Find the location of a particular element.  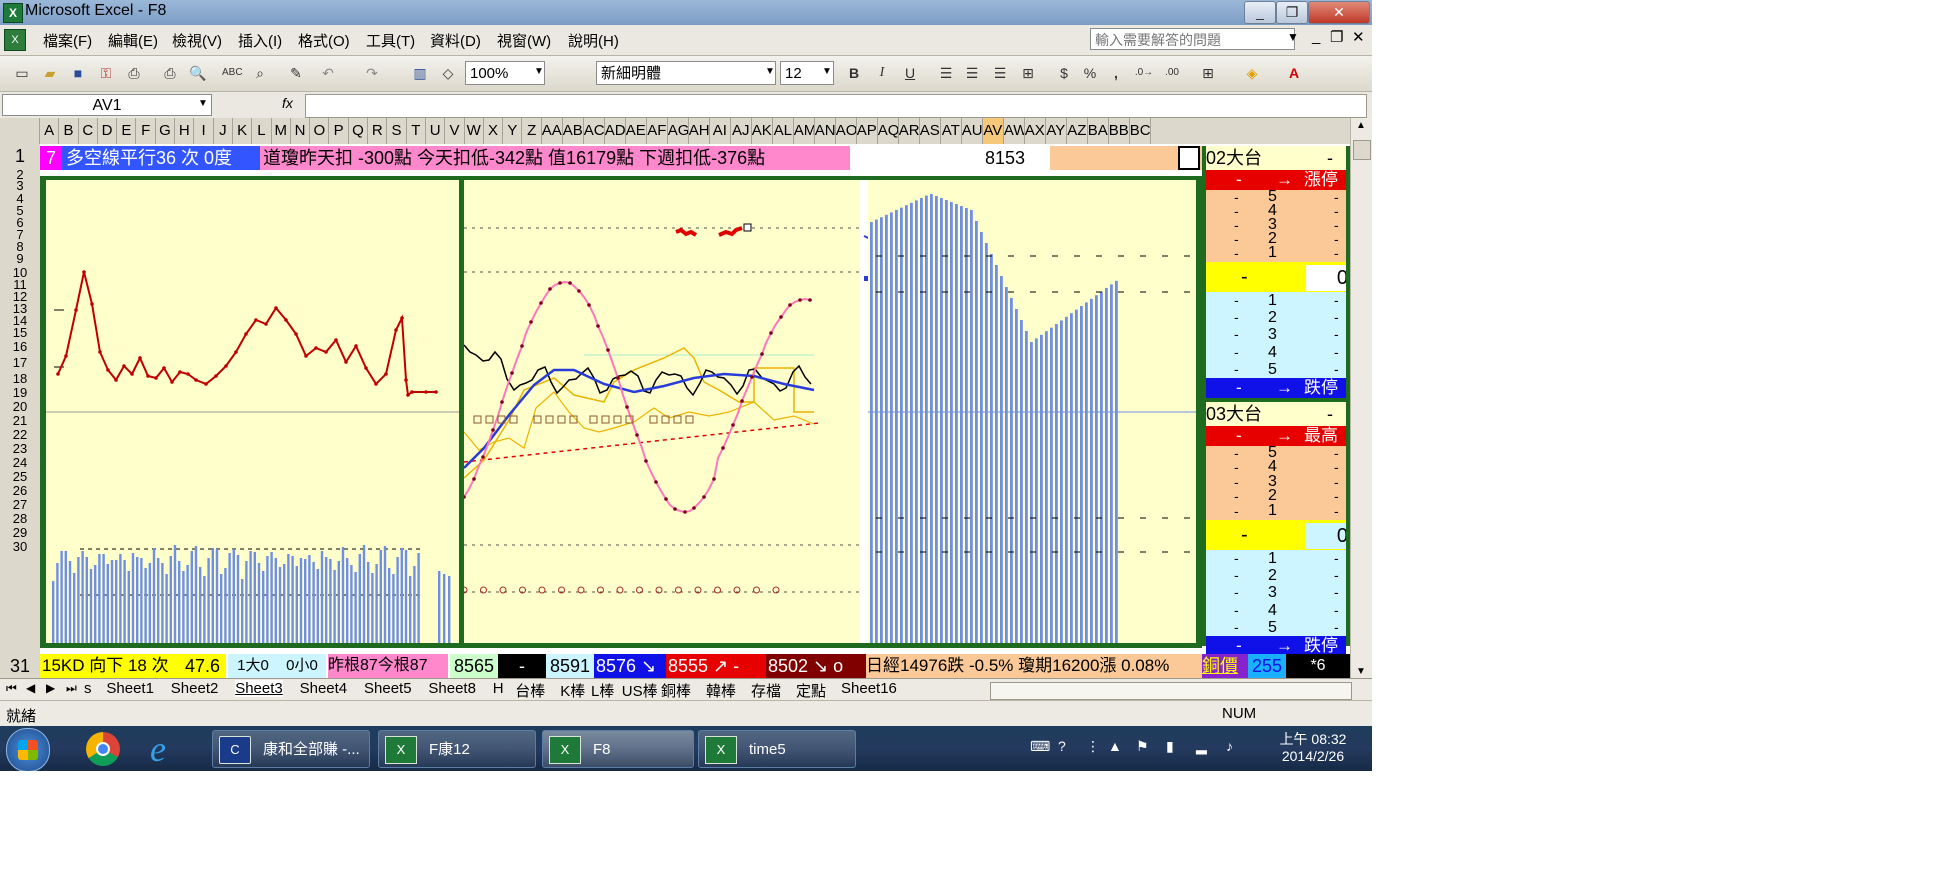

sheet-tab-s: s is located at coordinates (88, 688).